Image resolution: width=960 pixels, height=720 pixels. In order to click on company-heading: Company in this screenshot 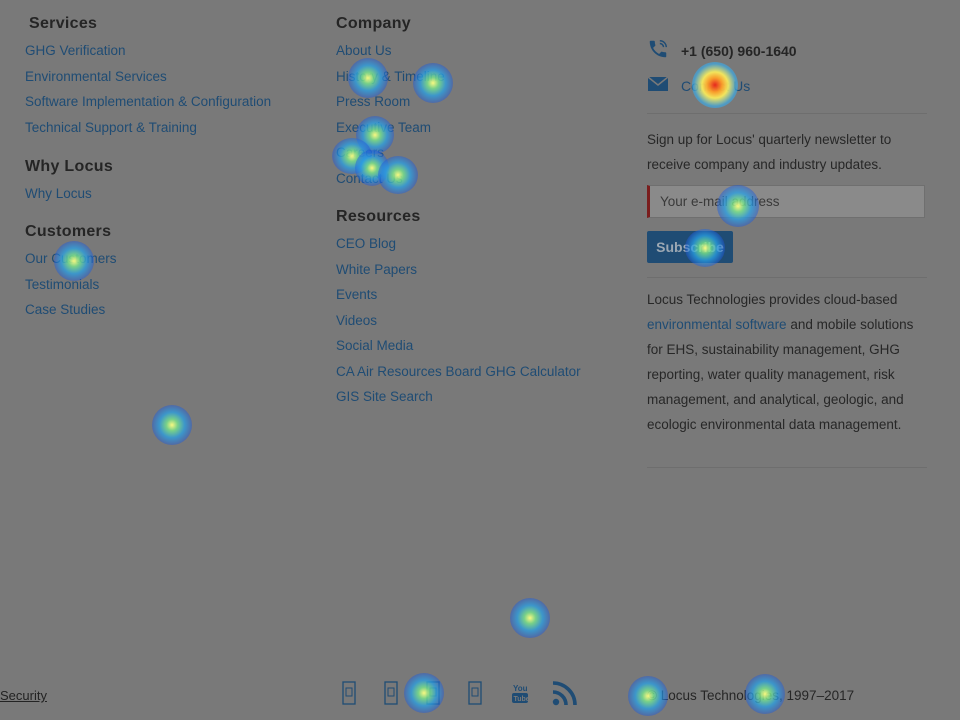, I will do `click(373, 23)`.